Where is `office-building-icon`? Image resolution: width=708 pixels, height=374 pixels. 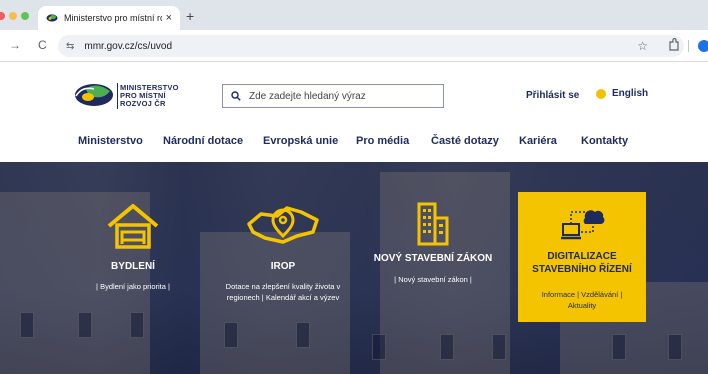 office-building-icon is located at coordinates (433, 224).